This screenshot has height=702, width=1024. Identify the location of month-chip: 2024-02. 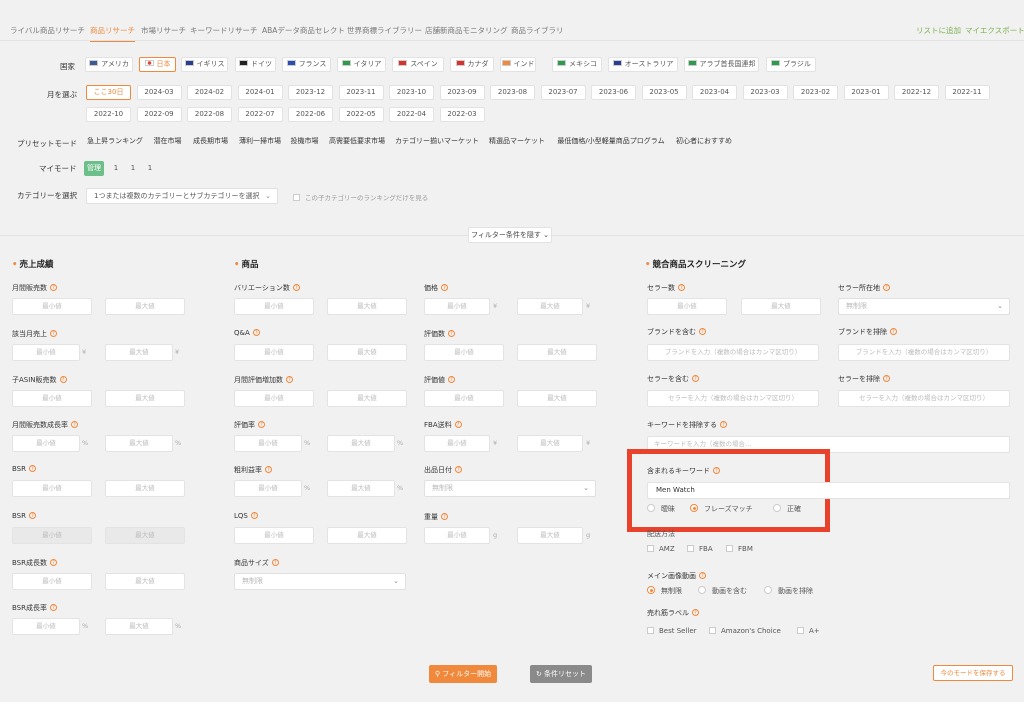
(209, 92).